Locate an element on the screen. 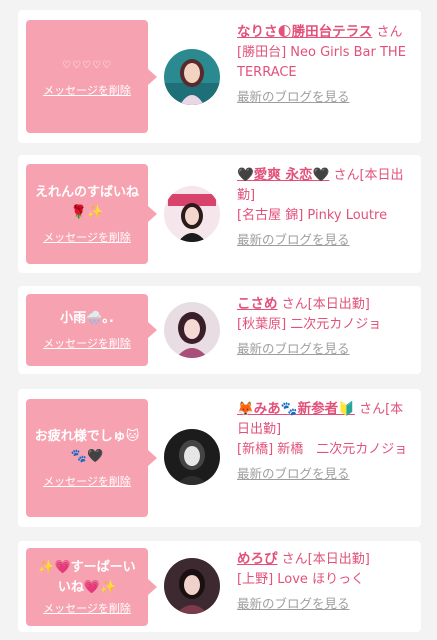  cast-info: めろぴ さん[本日出勤] [上野] Love ほりっく 最新のブログを見る is located at coordinates (326, 581).